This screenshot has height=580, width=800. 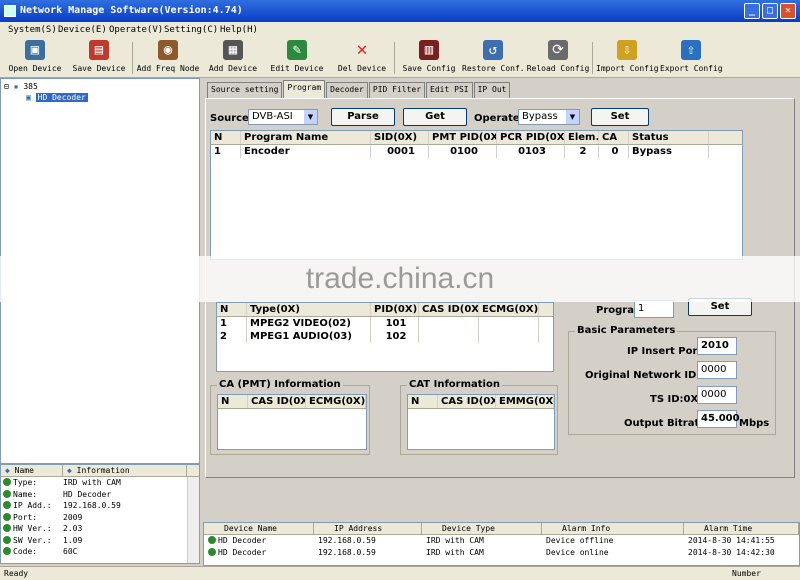 What do you see at coordinates (32, 30) in the screenshot?
I see `menu-system: System(S)` at bounding box center [32, 30].